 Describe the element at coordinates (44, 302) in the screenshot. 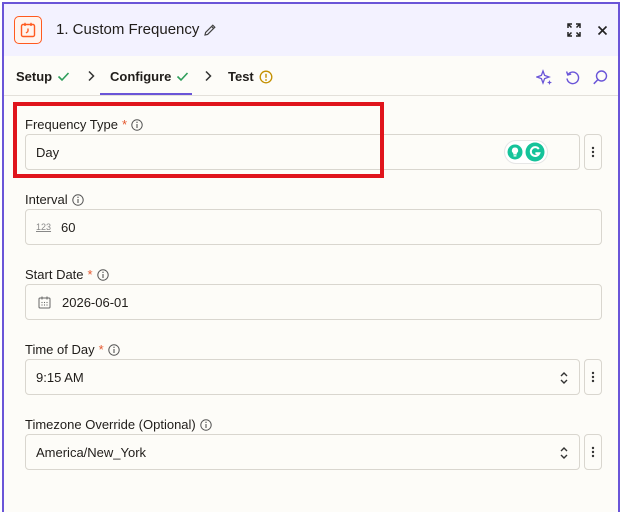

I see `calendar-icon` at that location.